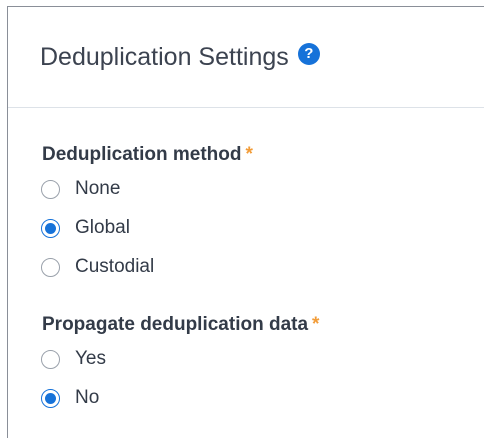  Describe the element at coordinates (249, 154) in the screenshot. I see `dedup-method-required-mark: *` at that location.